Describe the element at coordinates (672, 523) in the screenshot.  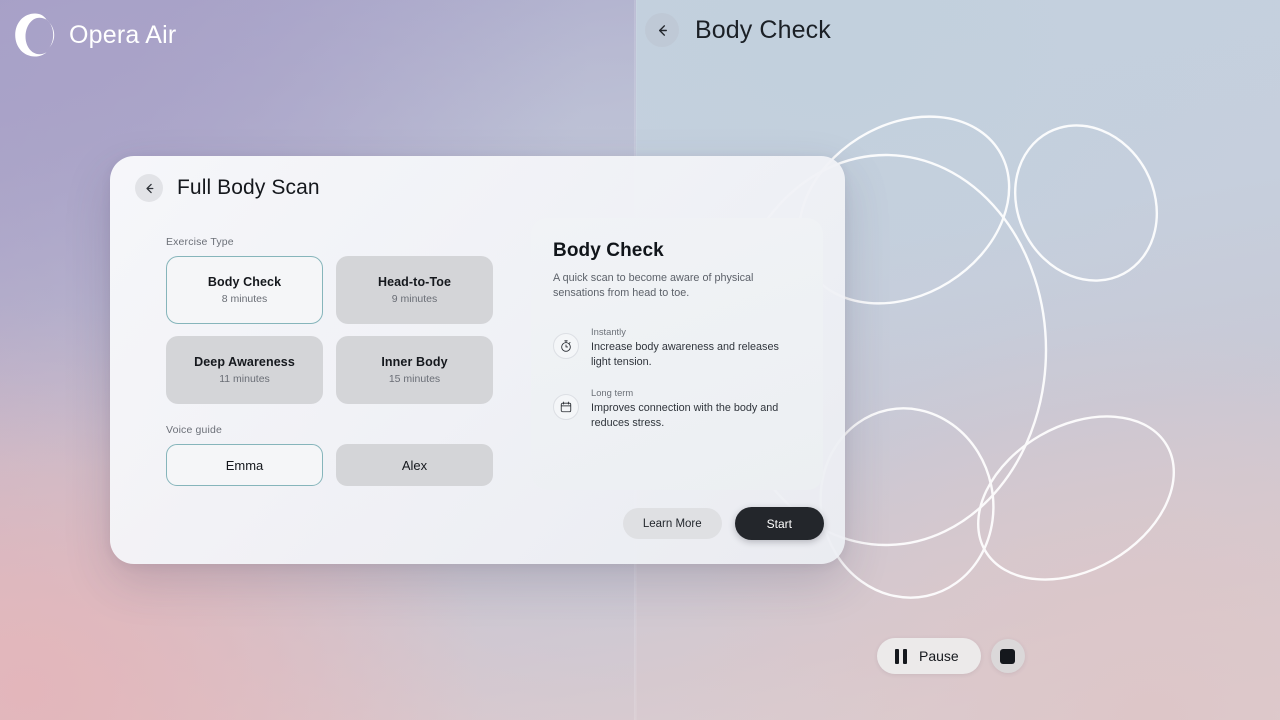
I see `learn-more-button: Learn More` at that location.